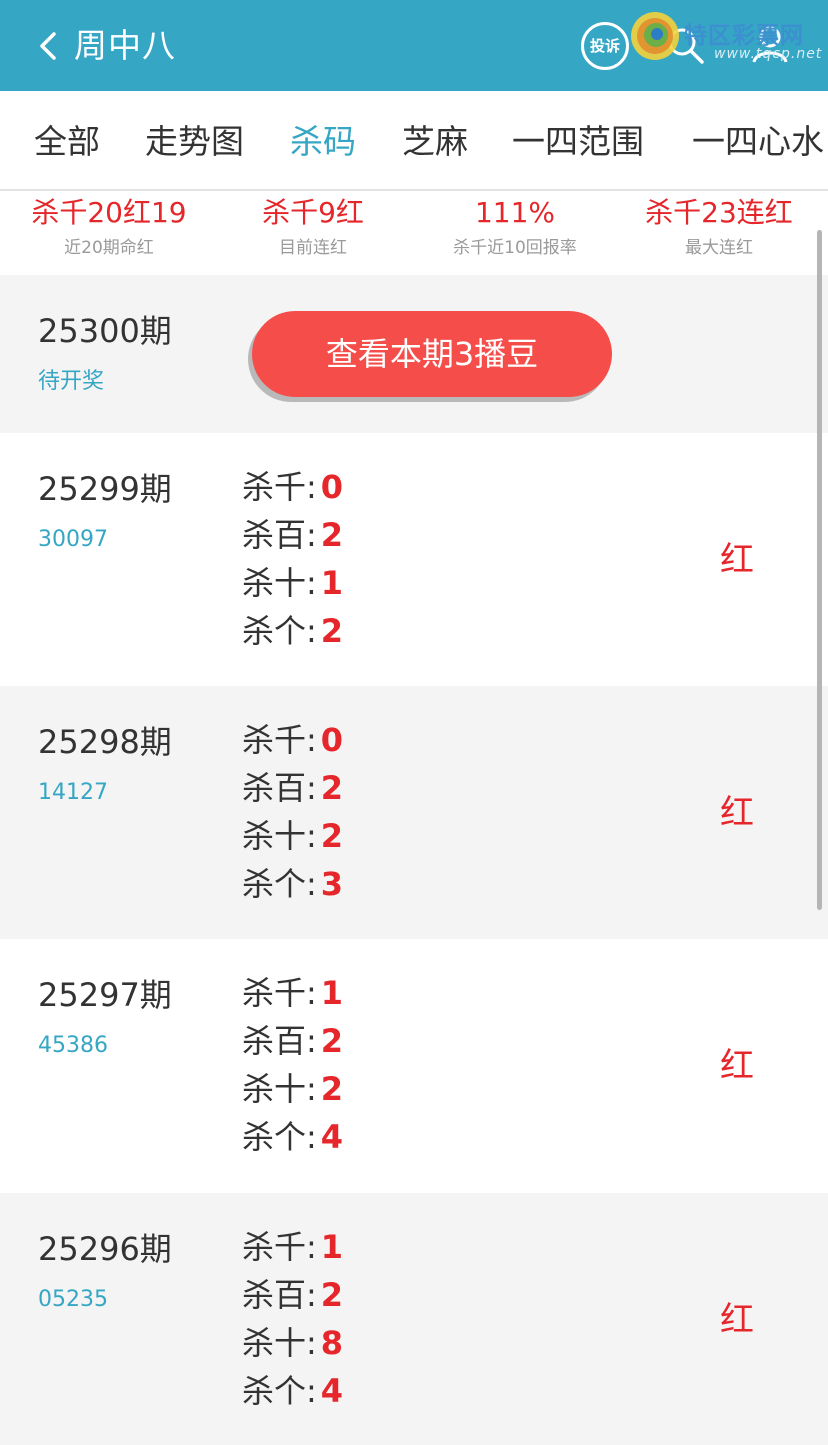 This screenshot has height=1445, width=828. I want to click on page-title: 周中八, so click(125, 45).